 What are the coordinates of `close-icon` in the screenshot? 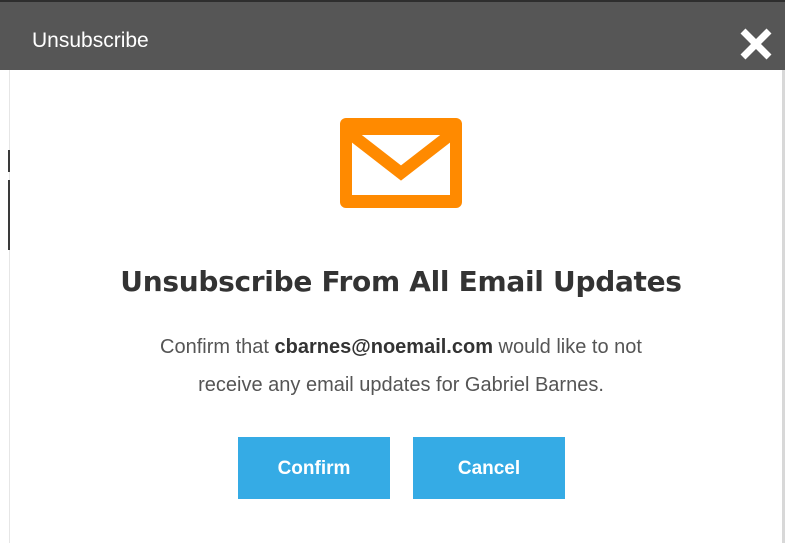 It's located at (756, 44).